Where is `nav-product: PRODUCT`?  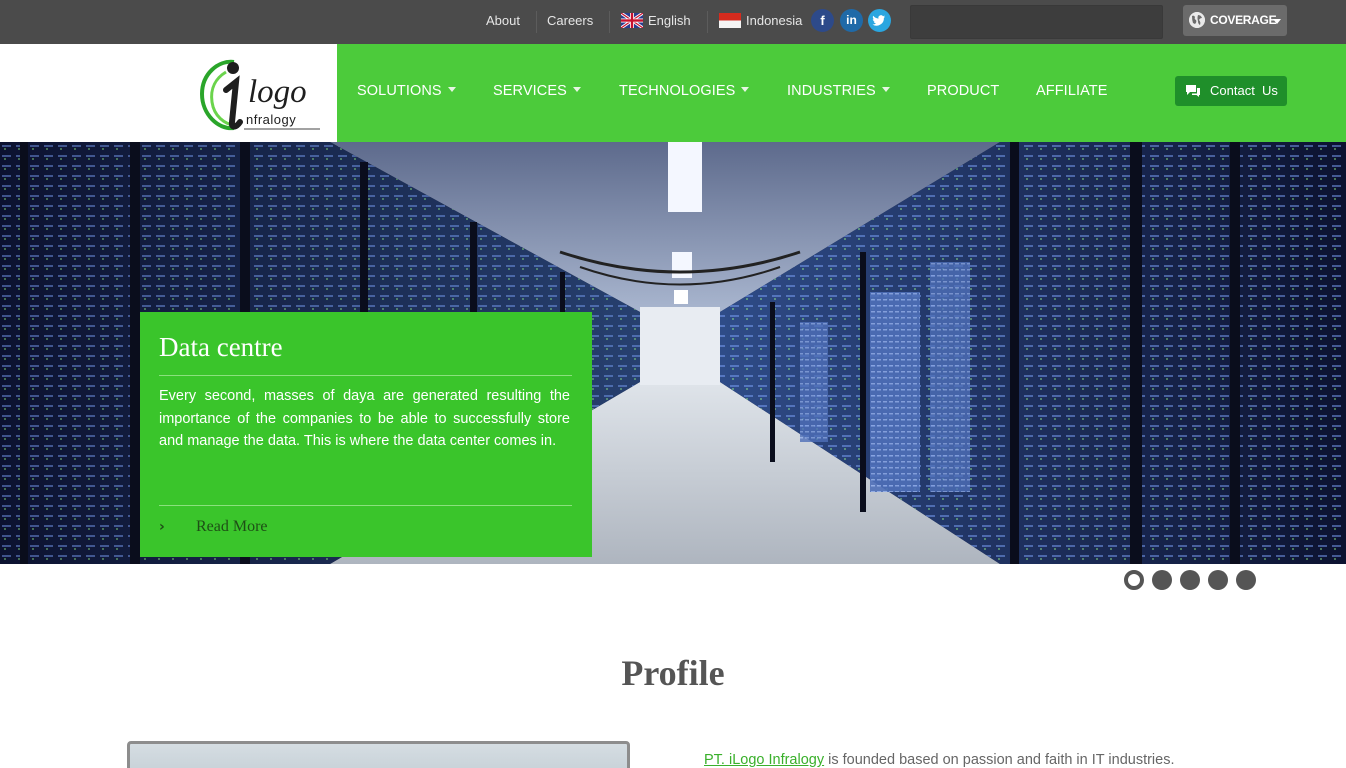 nav-product: PRODUCT is located at coordinates (963, 93).